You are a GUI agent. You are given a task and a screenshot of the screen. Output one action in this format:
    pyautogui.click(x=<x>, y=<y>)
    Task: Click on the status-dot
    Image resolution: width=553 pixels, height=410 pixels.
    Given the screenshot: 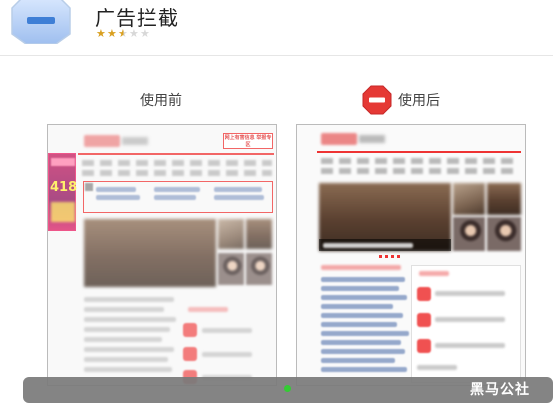 What is the action you would take?
    pyautogui.click(x=287, y=388)
    